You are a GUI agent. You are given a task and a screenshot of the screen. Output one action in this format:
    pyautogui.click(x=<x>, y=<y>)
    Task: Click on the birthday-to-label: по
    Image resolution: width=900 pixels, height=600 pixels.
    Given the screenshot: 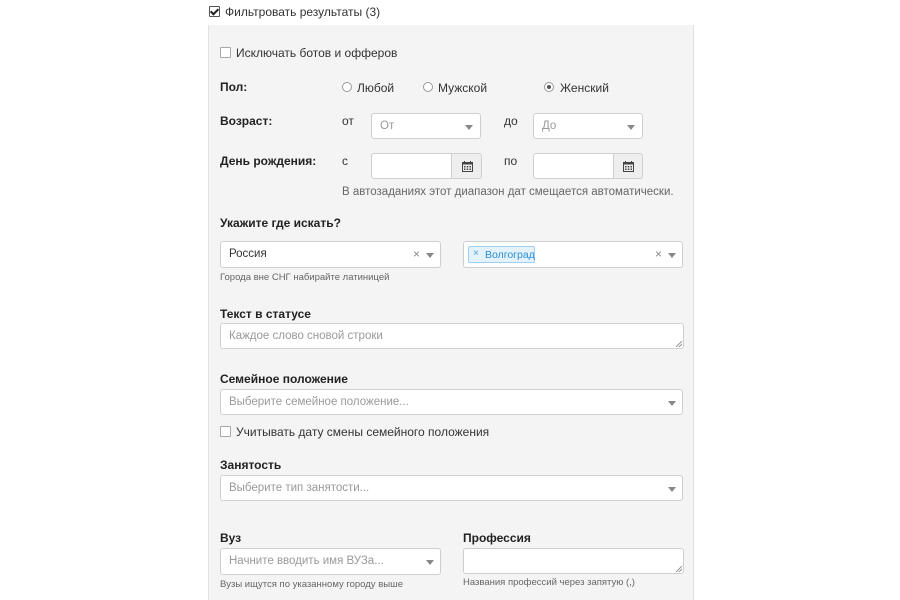 What is the action you would take?
    pyautogui.click(x=511, y=161)
    